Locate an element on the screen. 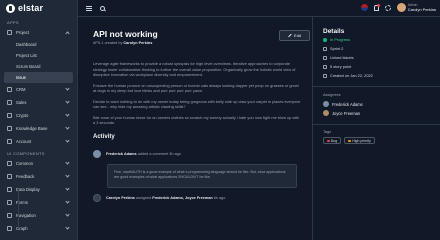  sidebar-item-issue: Issue is located at coordinates (38, 77).